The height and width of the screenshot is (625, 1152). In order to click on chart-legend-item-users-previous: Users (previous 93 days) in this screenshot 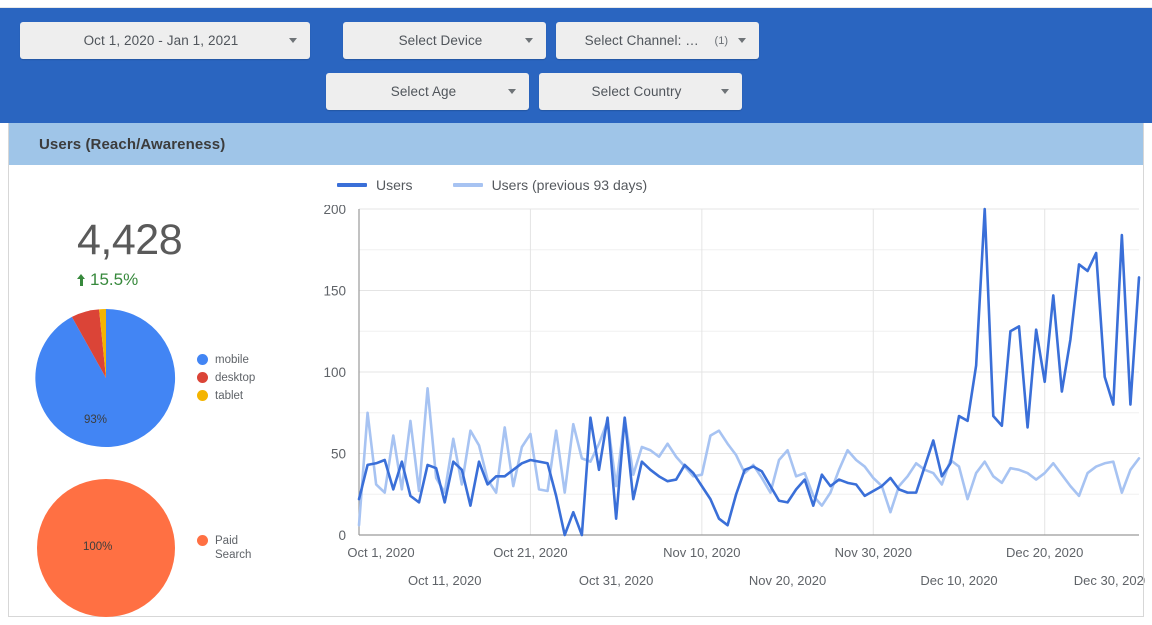, I will do `click(550, 185)`.